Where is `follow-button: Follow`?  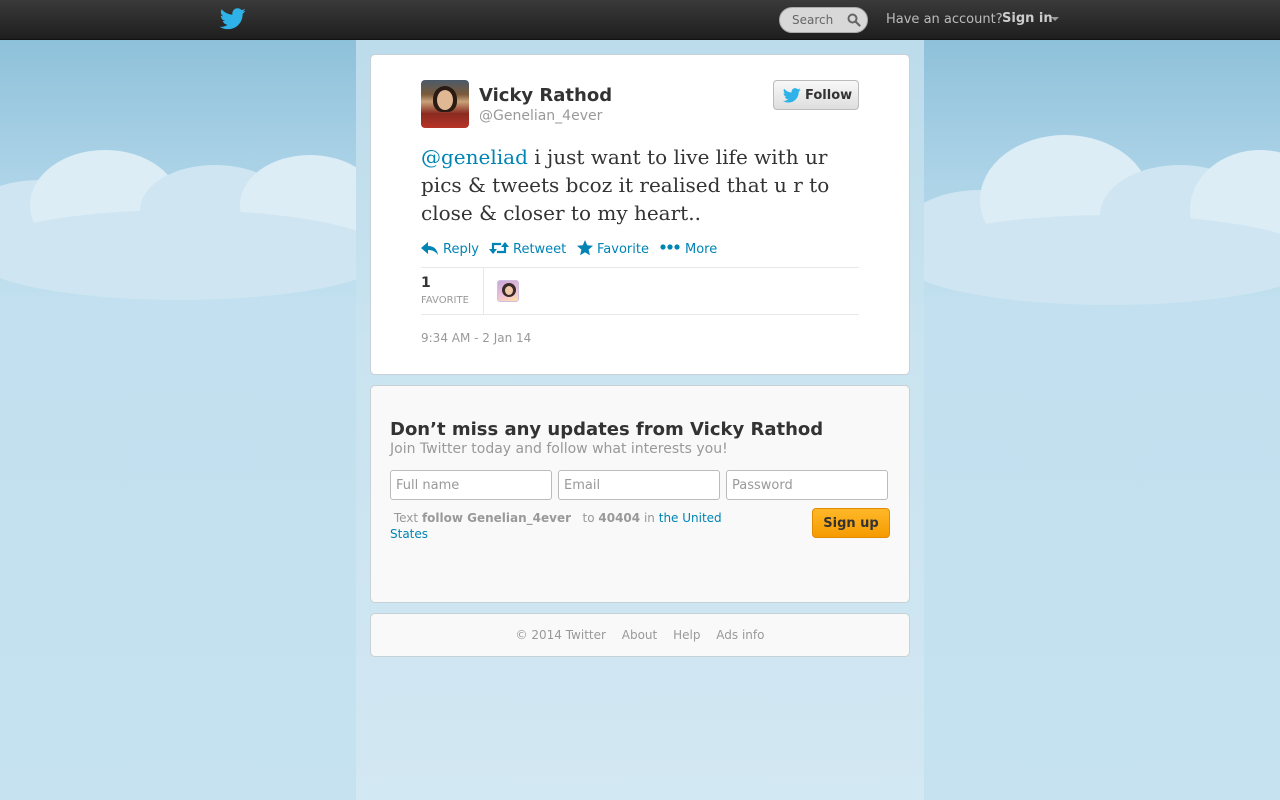 follow-button: Follow is located at coordinates (816, 95).